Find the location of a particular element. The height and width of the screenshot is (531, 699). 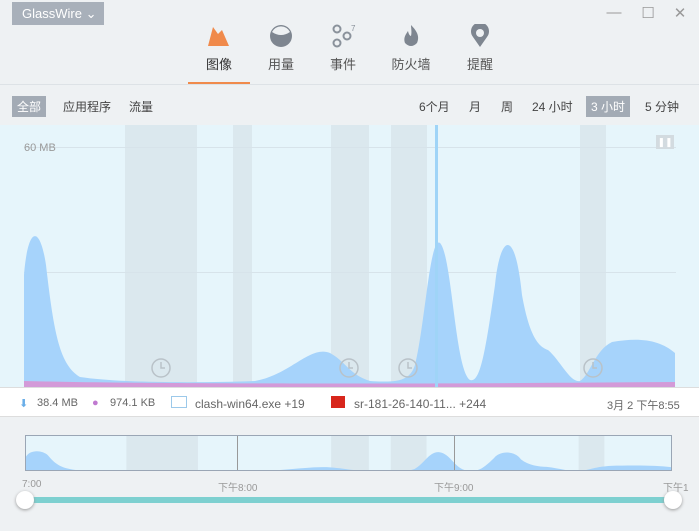

events-icon: 7 is located at coordinates (344, 36).